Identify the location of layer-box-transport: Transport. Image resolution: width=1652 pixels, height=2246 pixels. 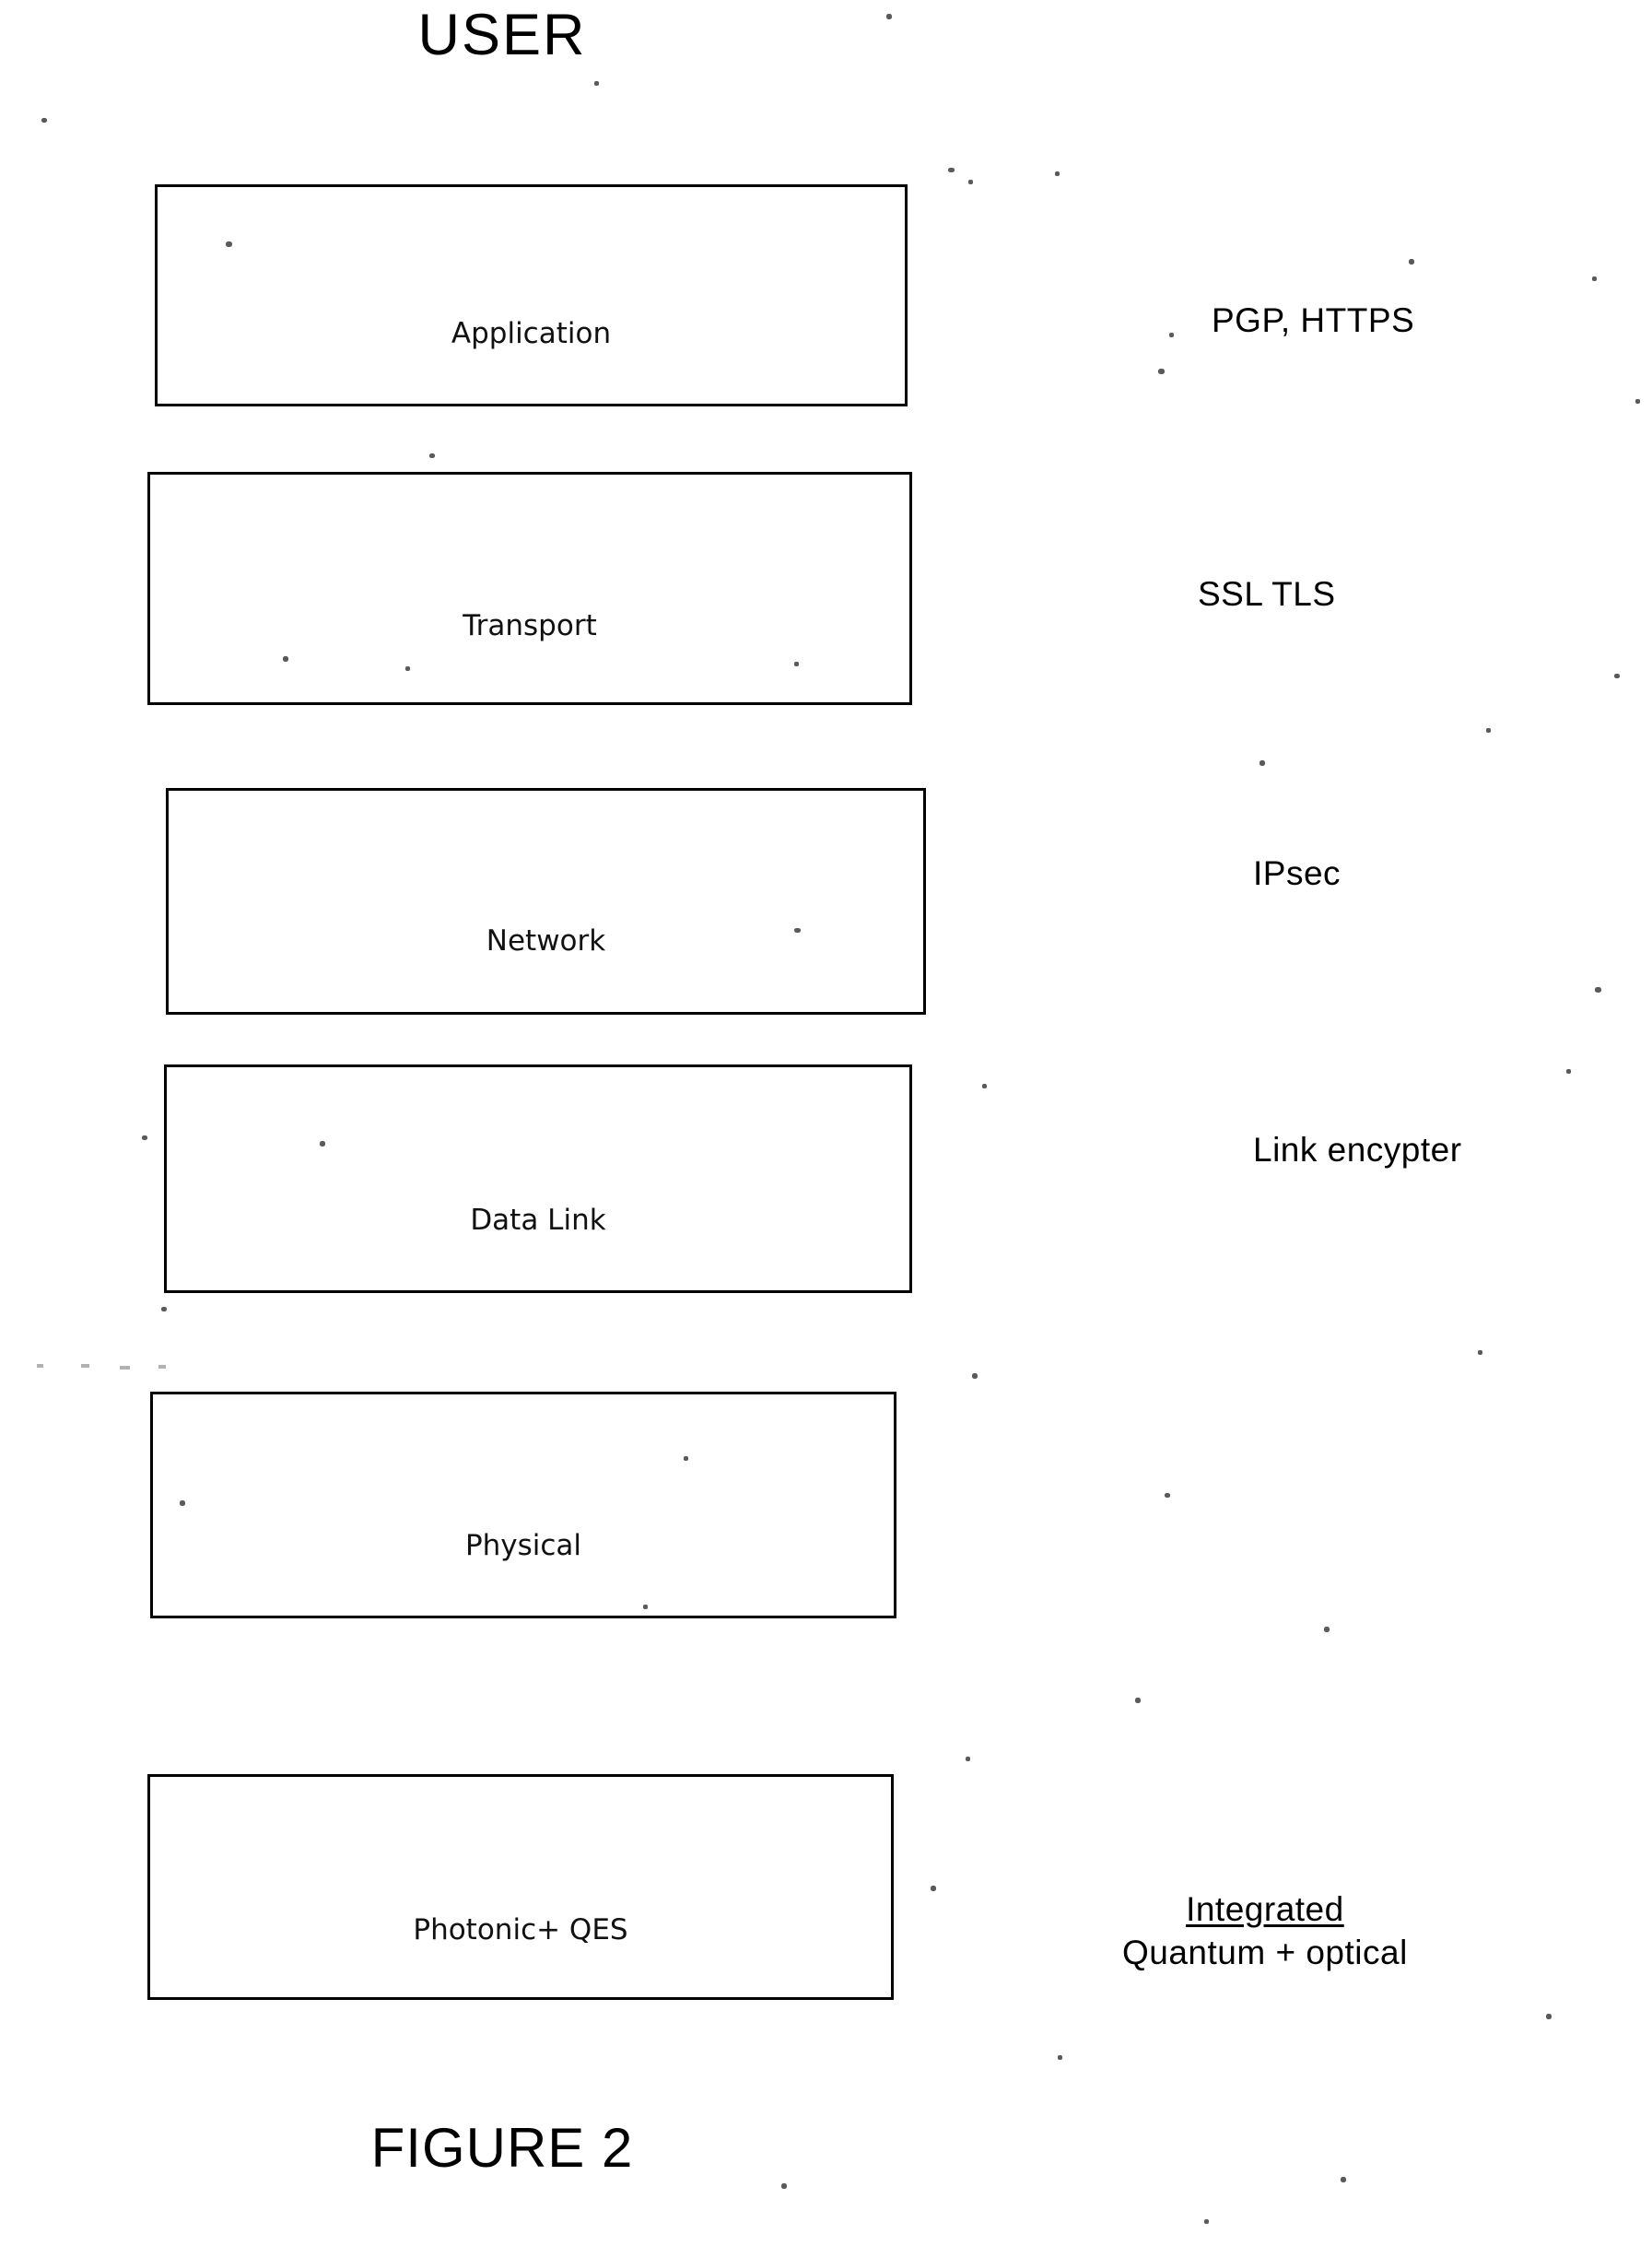
(529, 588).